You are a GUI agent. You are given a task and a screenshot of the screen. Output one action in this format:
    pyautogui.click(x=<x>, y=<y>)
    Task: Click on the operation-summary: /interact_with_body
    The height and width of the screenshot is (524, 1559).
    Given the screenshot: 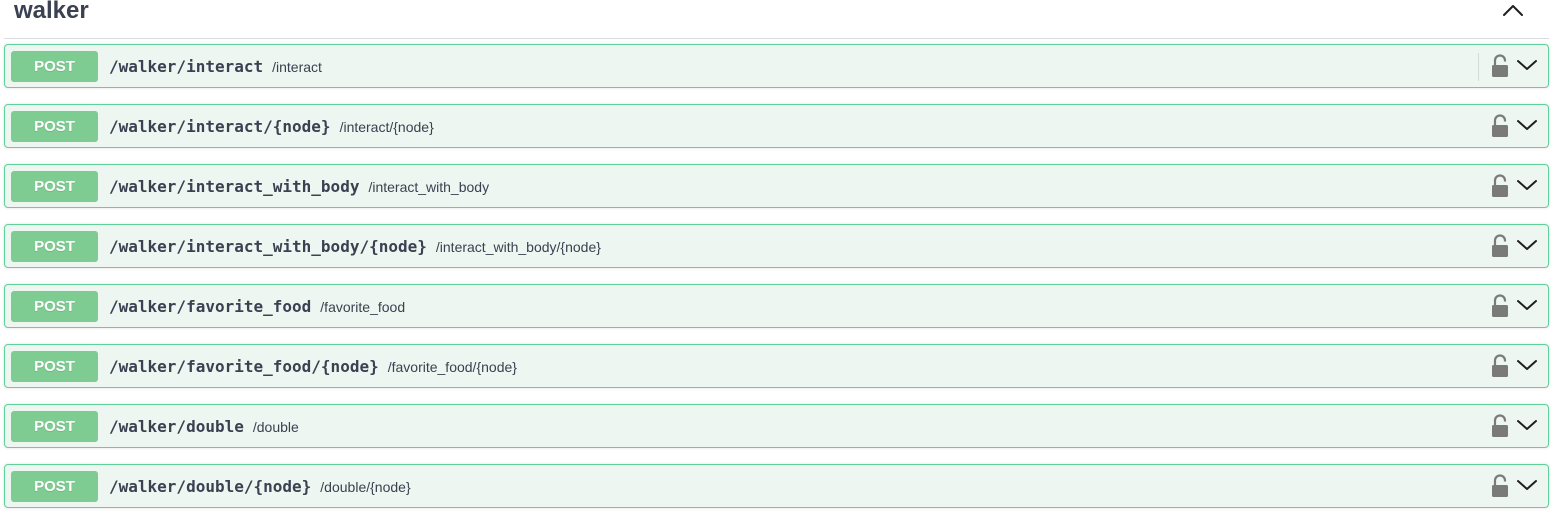 What is the action you would take?
    pyautogui.click(x=429, y=187)
    